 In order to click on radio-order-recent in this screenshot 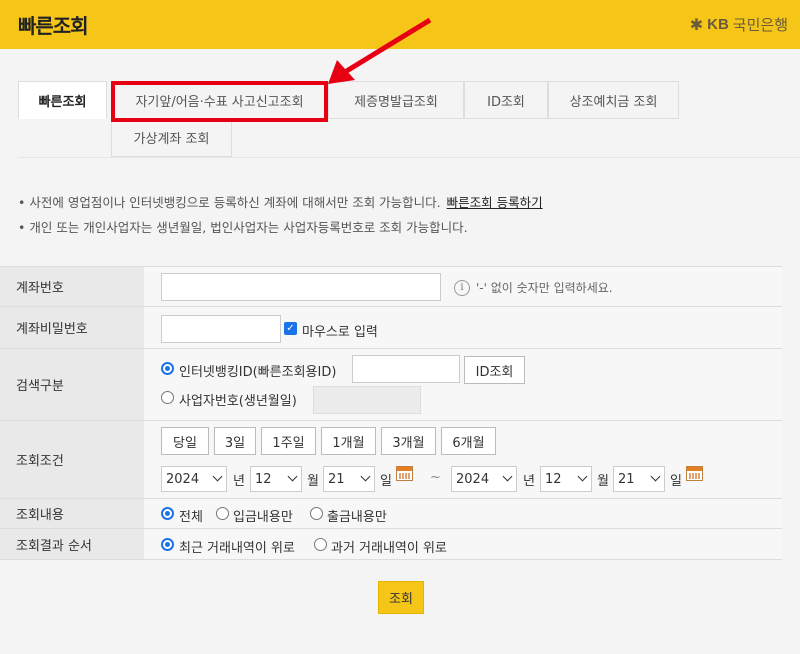, I will do `click(167, 544)`.